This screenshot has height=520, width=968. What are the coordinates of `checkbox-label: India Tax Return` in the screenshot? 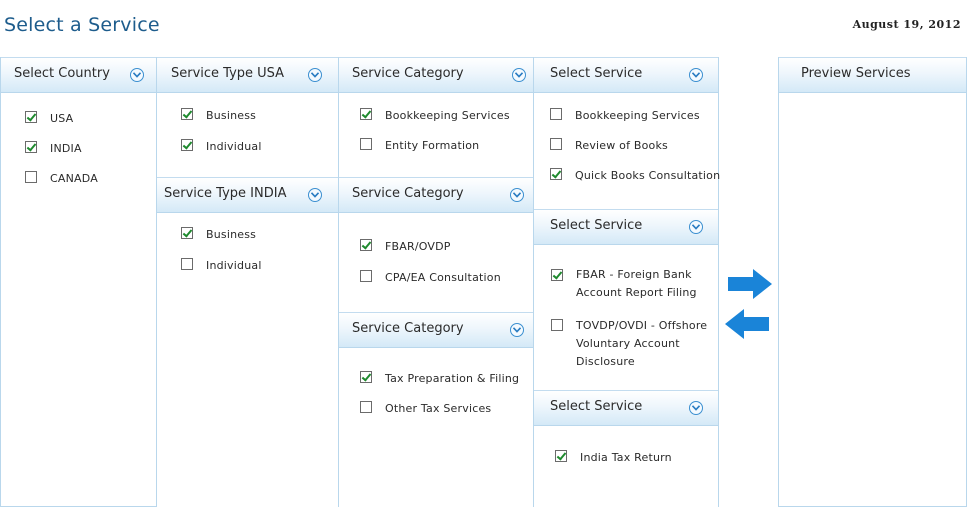 It's located at (626, 457).